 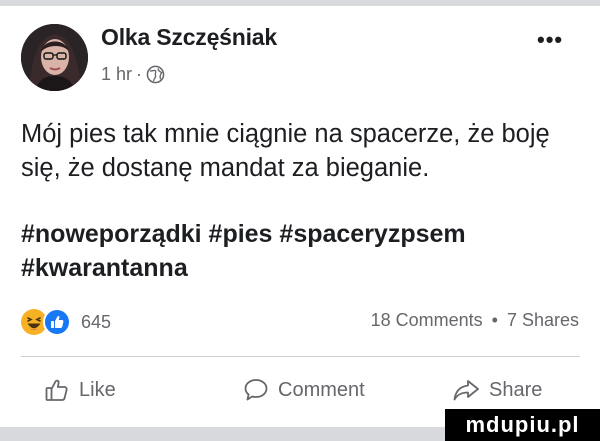 What do you see at coordinates (96, 321) in the screenshot?
I see `reaction-count: 645` at bounding box center [96, 321].